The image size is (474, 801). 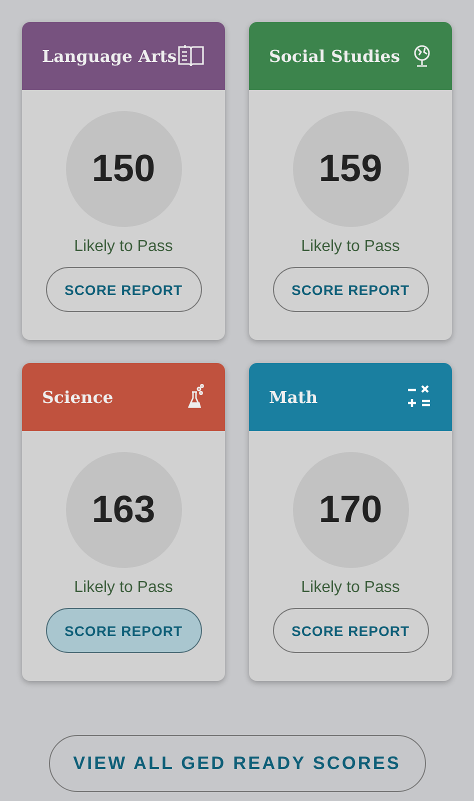 I want to click on subject-title: Social Studies, so click(x=334, y=56).